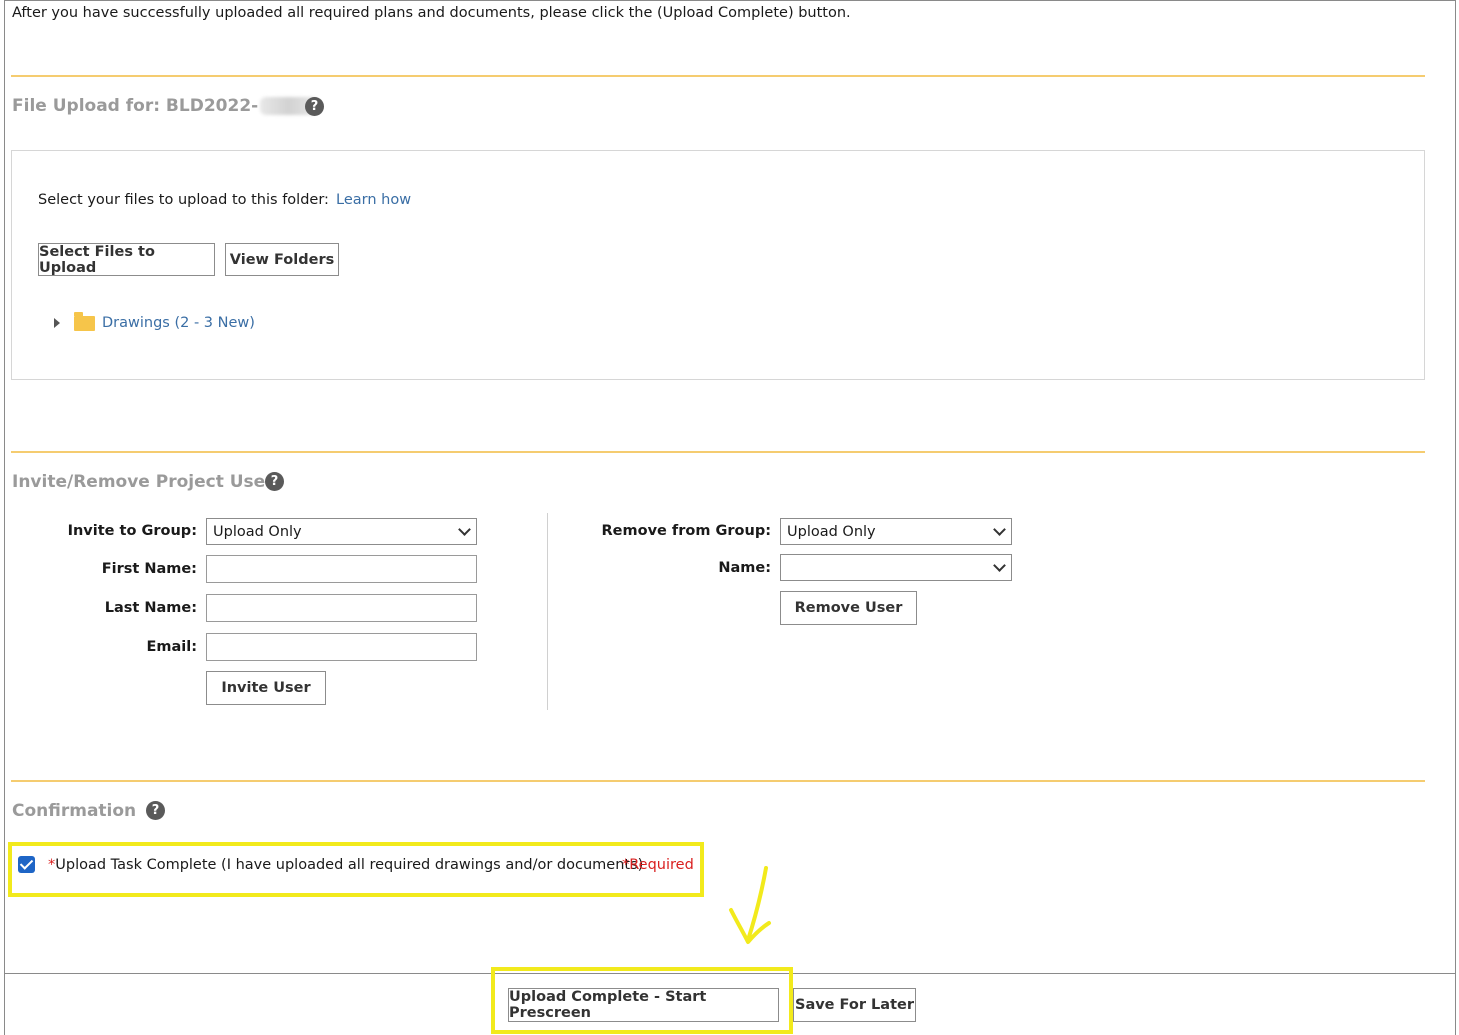 This screenshot has width=1459, height=1035. I want to click on email-input, so click(341, 647).